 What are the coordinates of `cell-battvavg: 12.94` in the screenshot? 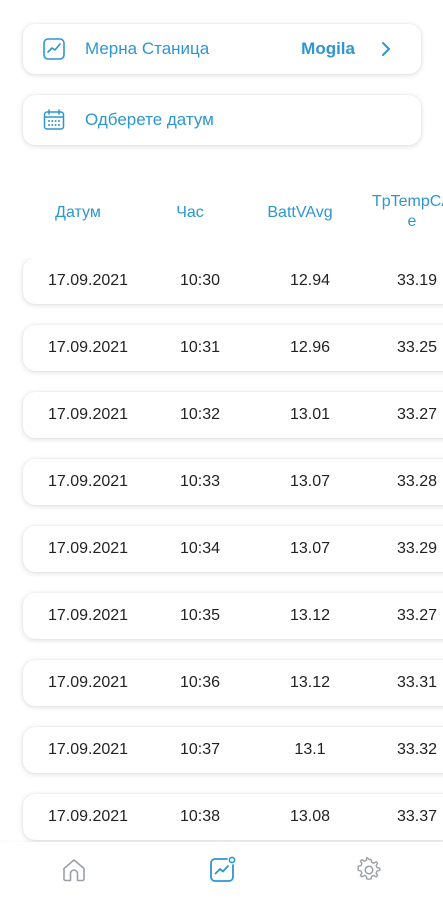 It's located at (310, 280).